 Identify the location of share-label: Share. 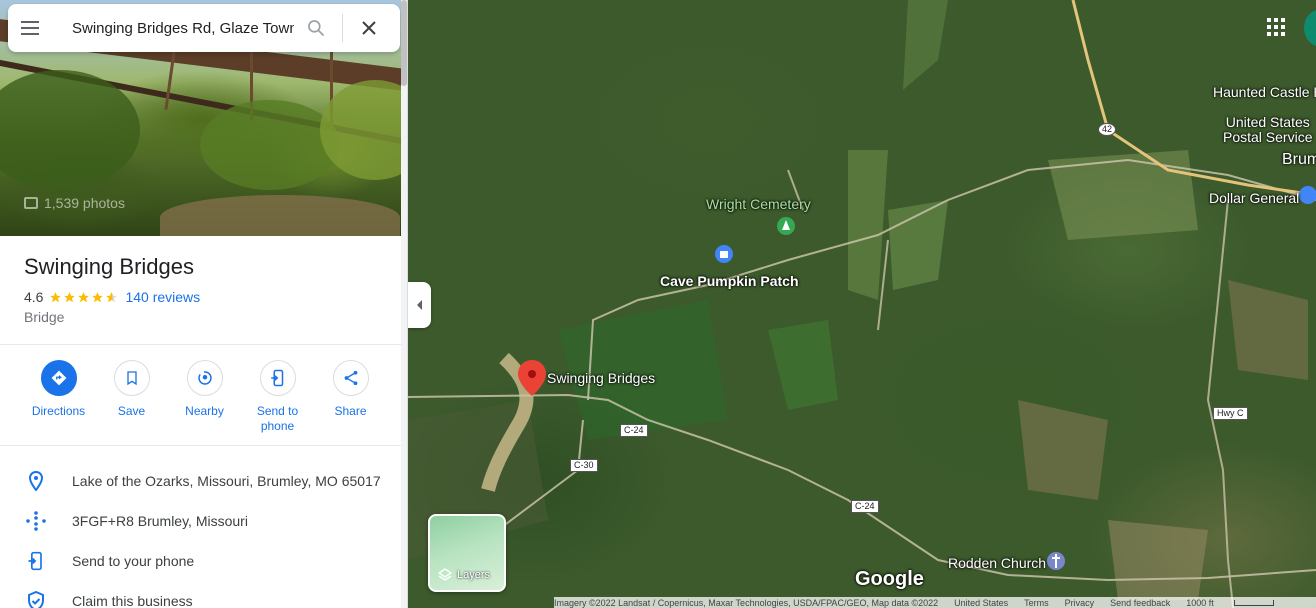
(350, 411).